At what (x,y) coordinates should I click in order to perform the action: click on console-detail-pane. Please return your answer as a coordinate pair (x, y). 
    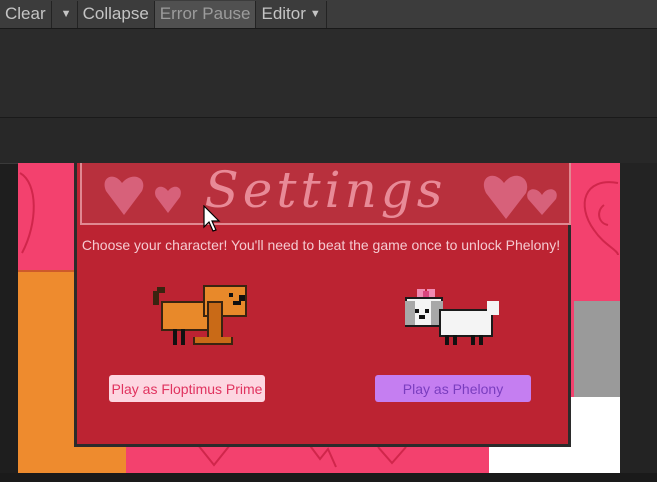
    Looking at the image, I should click on (328, 140).